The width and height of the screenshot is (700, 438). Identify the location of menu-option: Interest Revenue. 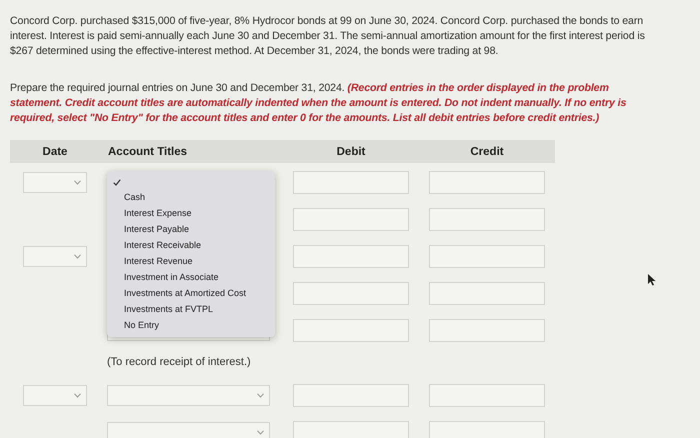
(191, 261).